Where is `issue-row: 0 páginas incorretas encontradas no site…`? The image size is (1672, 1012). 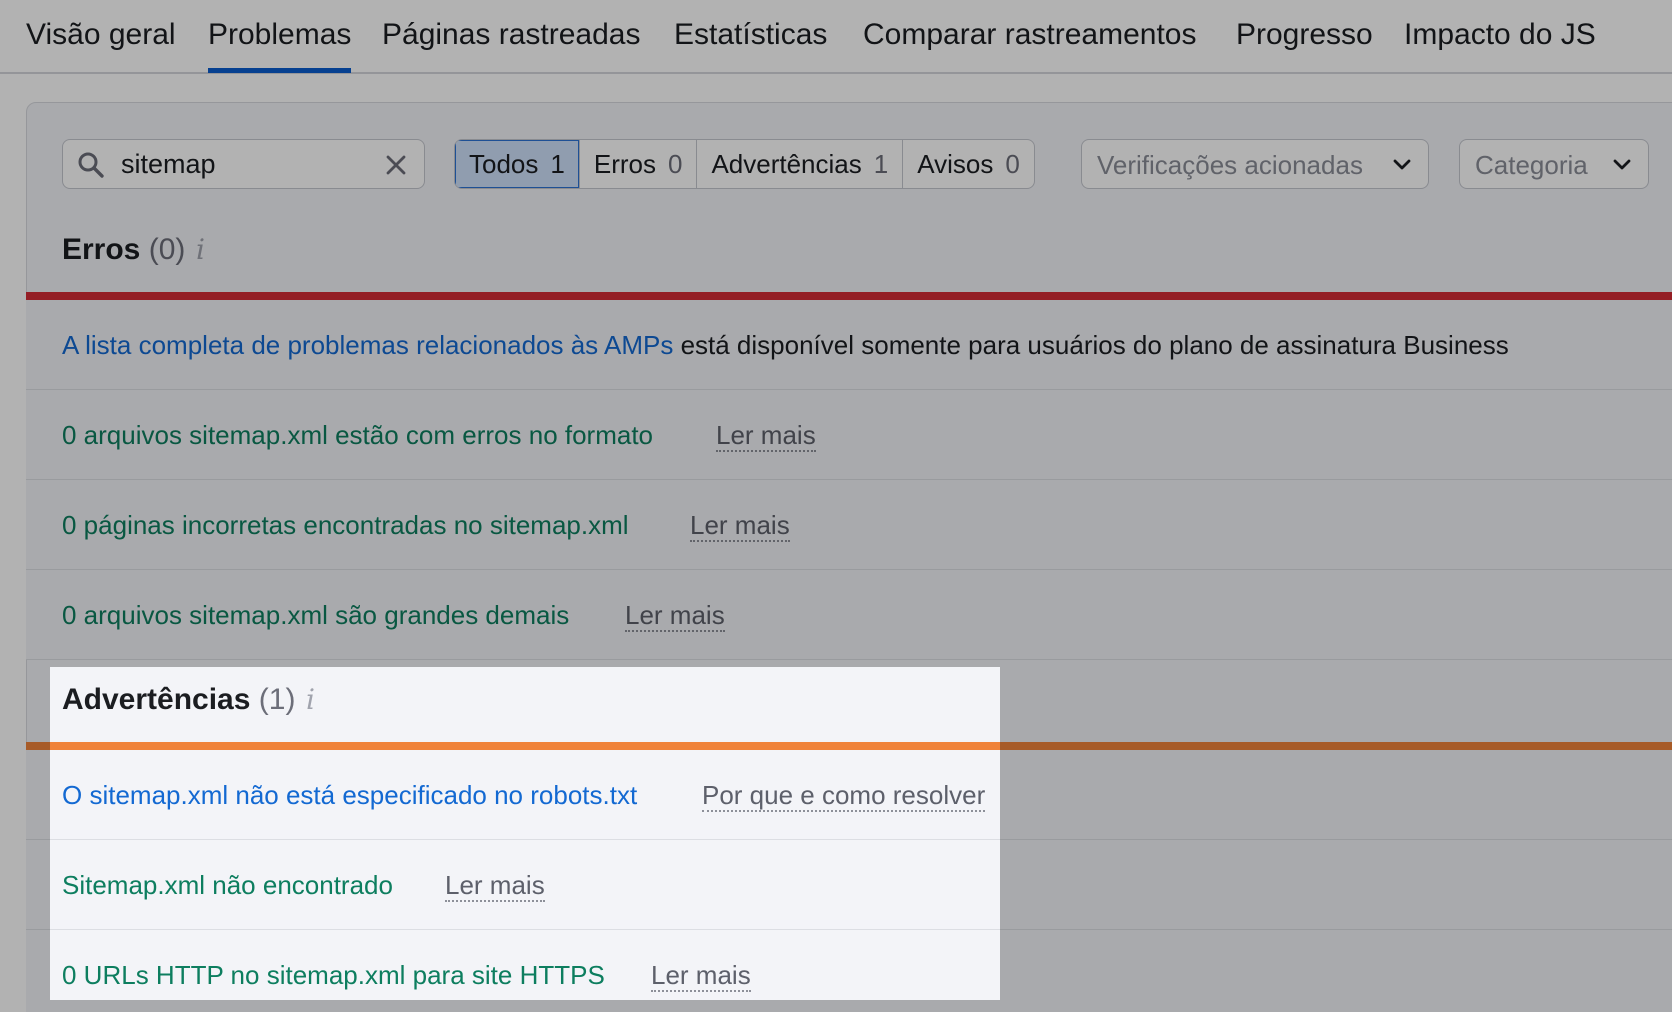 issue-row: 0 páginas incorretas encontradas no site… is located at coordinates (849, 525).